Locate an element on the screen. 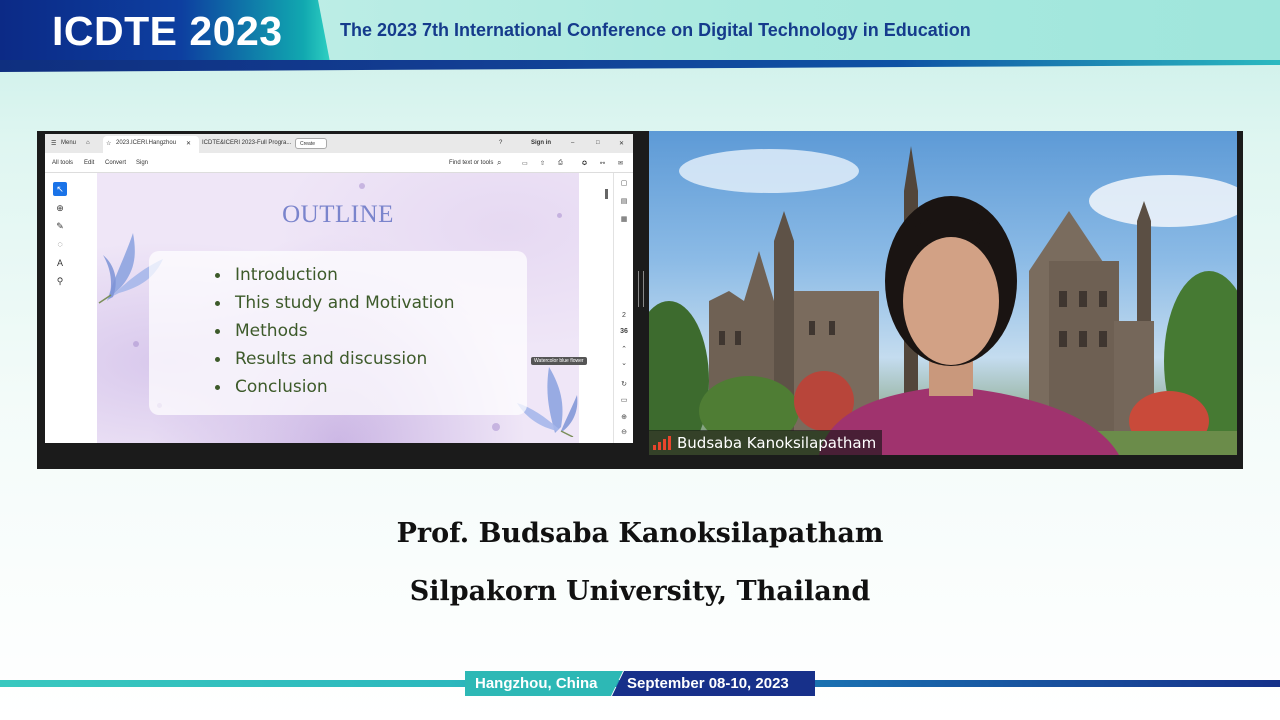  search-icon: ⌕ is located at coordinates (499, 163).